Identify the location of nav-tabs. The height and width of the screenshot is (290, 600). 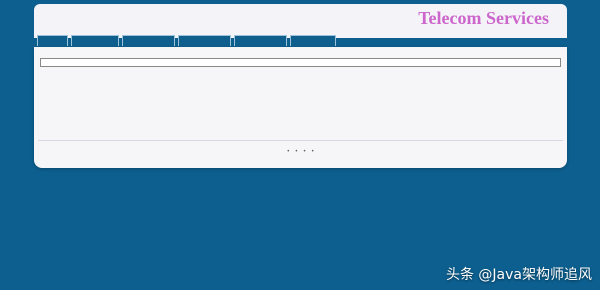
(188, 41).